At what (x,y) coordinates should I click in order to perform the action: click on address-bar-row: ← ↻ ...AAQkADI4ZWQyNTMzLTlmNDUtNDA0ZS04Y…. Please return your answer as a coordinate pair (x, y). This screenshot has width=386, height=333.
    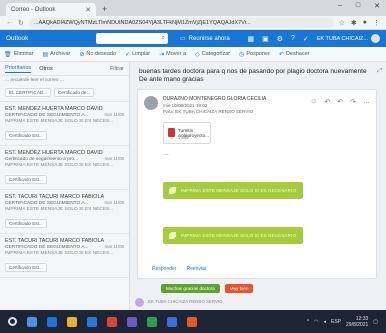
    Looking at the image, I should click on (193, 23).